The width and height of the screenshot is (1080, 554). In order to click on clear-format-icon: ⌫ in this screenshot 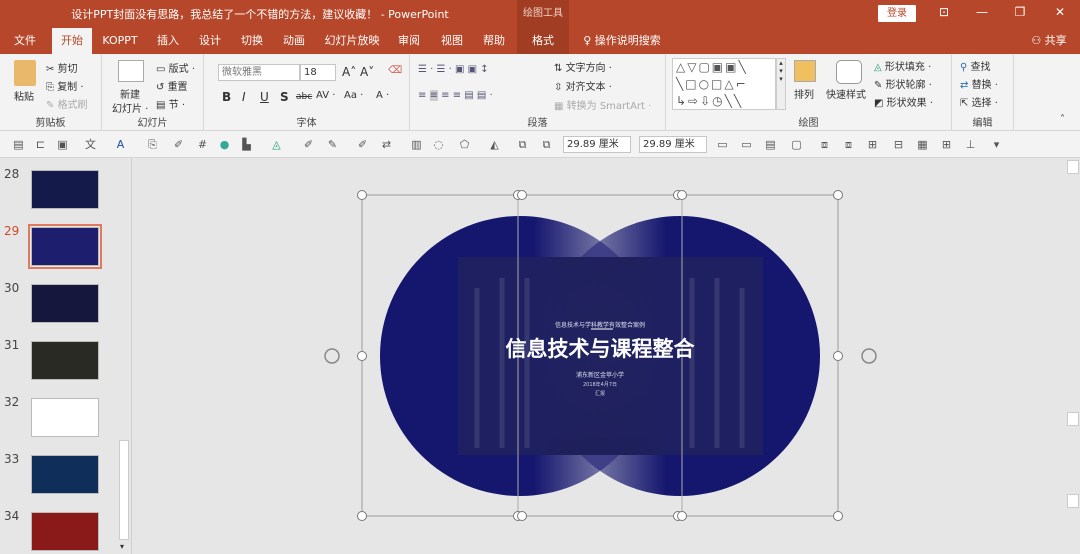, I will do `click(395, 70)`.